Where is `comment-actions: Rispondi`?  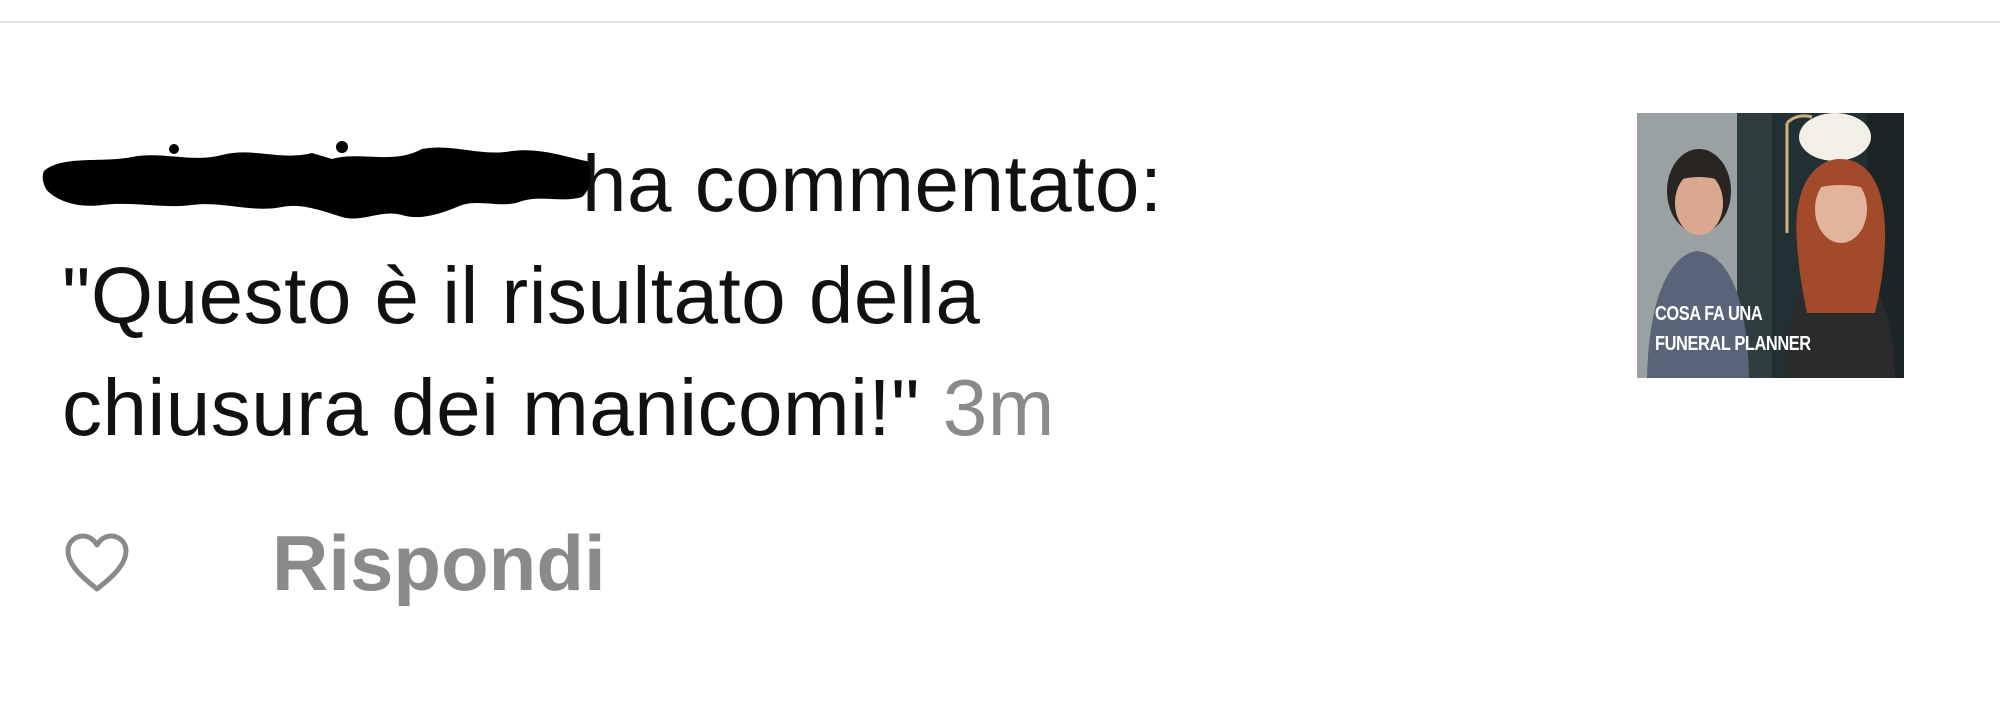
comment-actions: Rispondi is located at coordinates (334, 563).